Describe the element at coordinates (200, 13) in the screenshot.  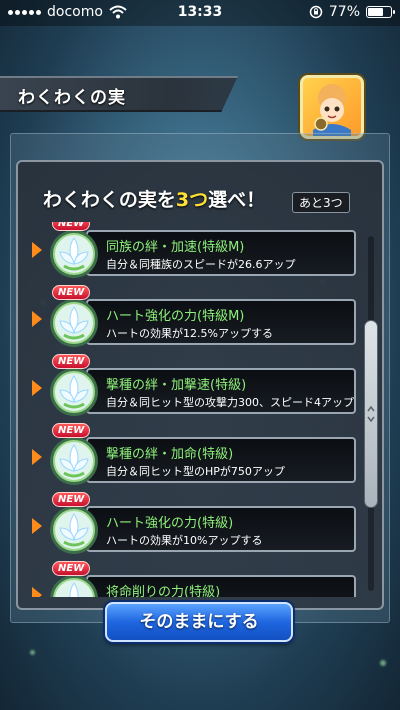
I see `status-bar: docomo 13:33 77%` at that location.